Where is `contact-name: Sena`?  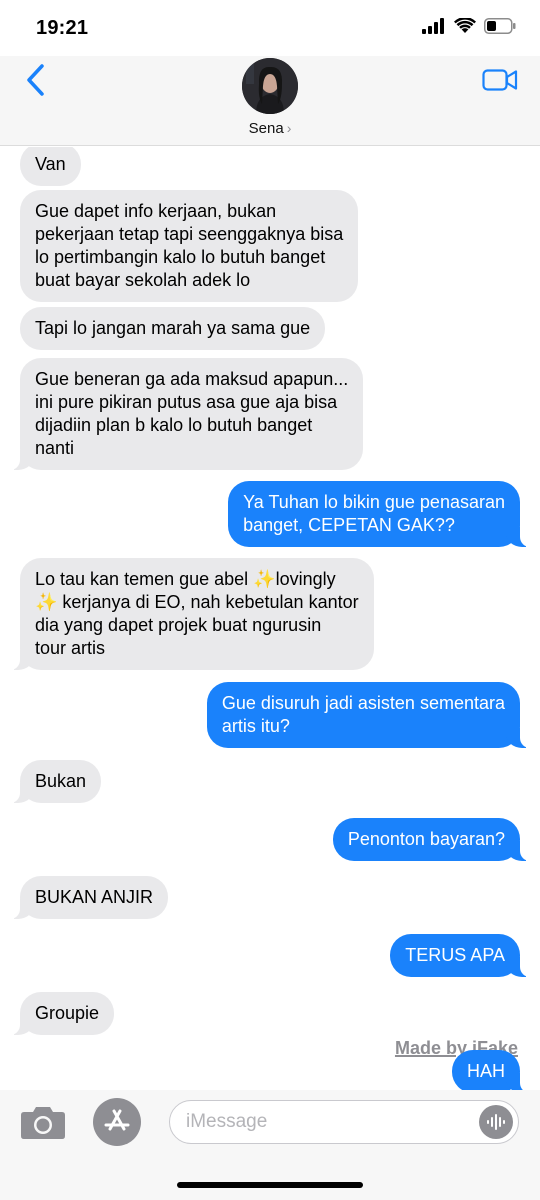 contact-name: Sena is located at coordinates (266, 128).